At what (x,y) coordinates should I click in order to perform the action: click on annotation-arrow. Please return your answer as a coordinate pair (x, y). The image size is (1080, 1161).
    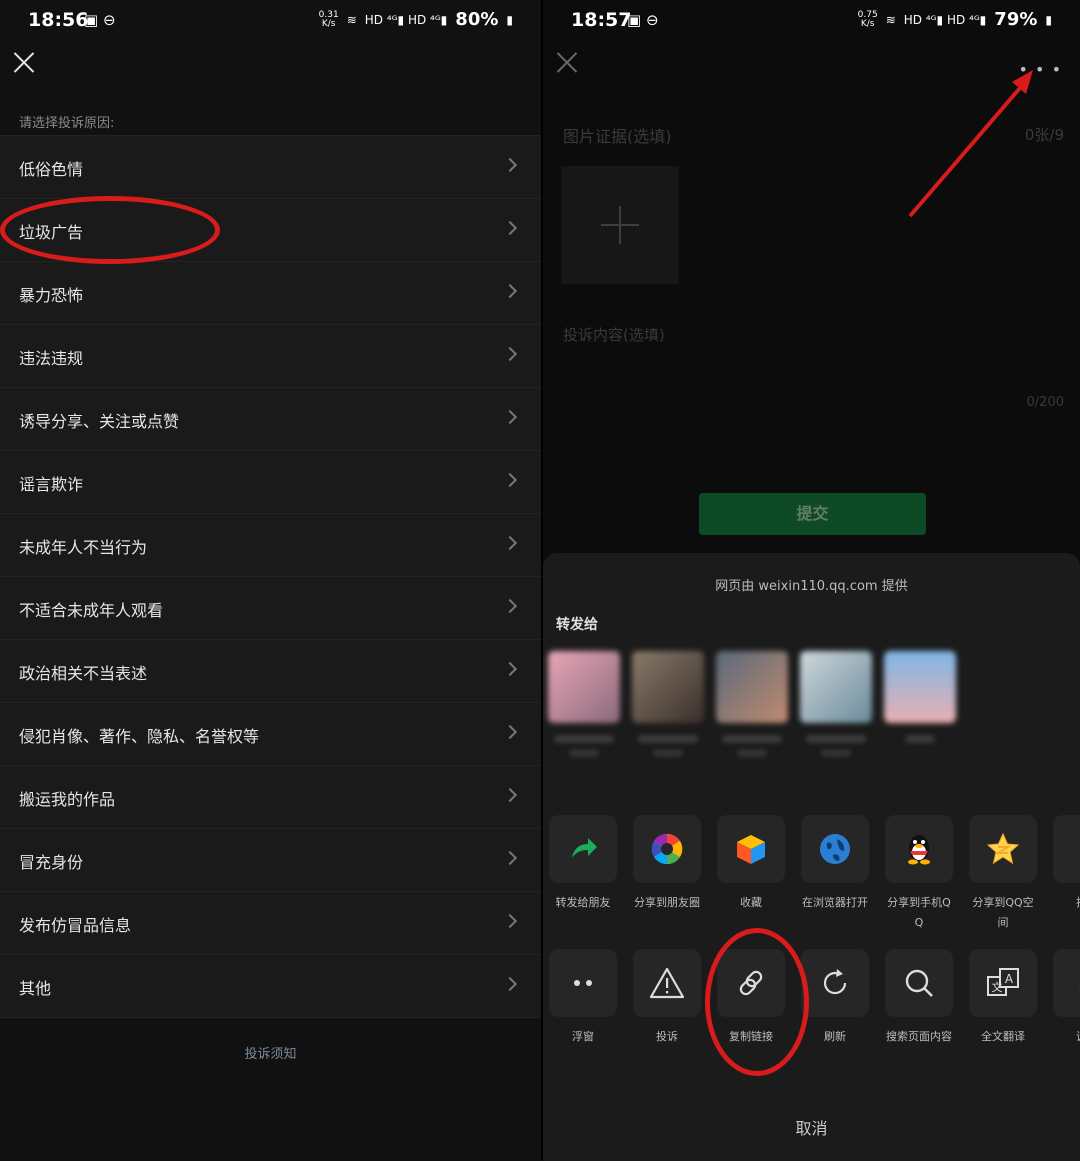
    Looking at the image, I should click on (970, 144).